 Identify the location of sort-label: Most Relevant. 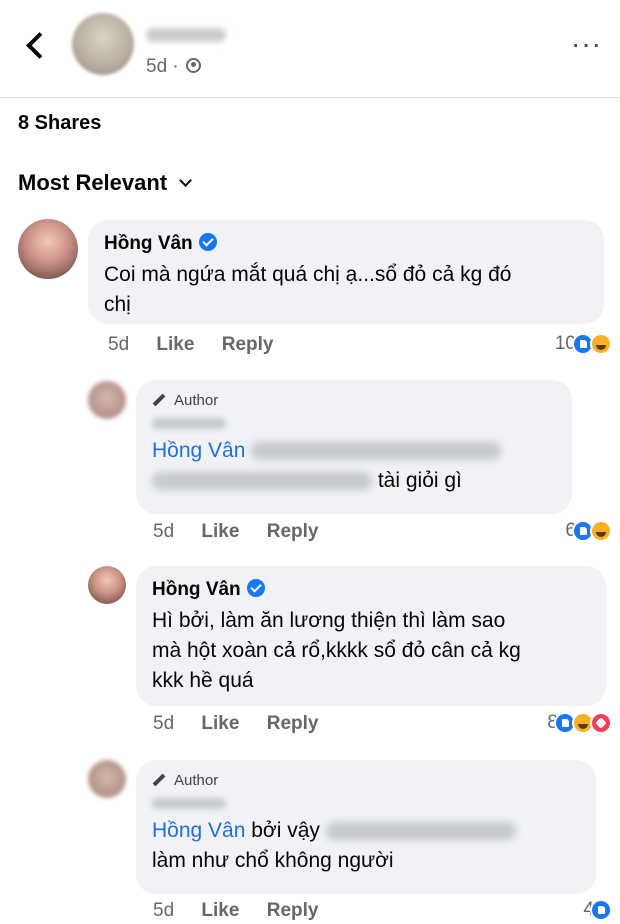
(93, 182).